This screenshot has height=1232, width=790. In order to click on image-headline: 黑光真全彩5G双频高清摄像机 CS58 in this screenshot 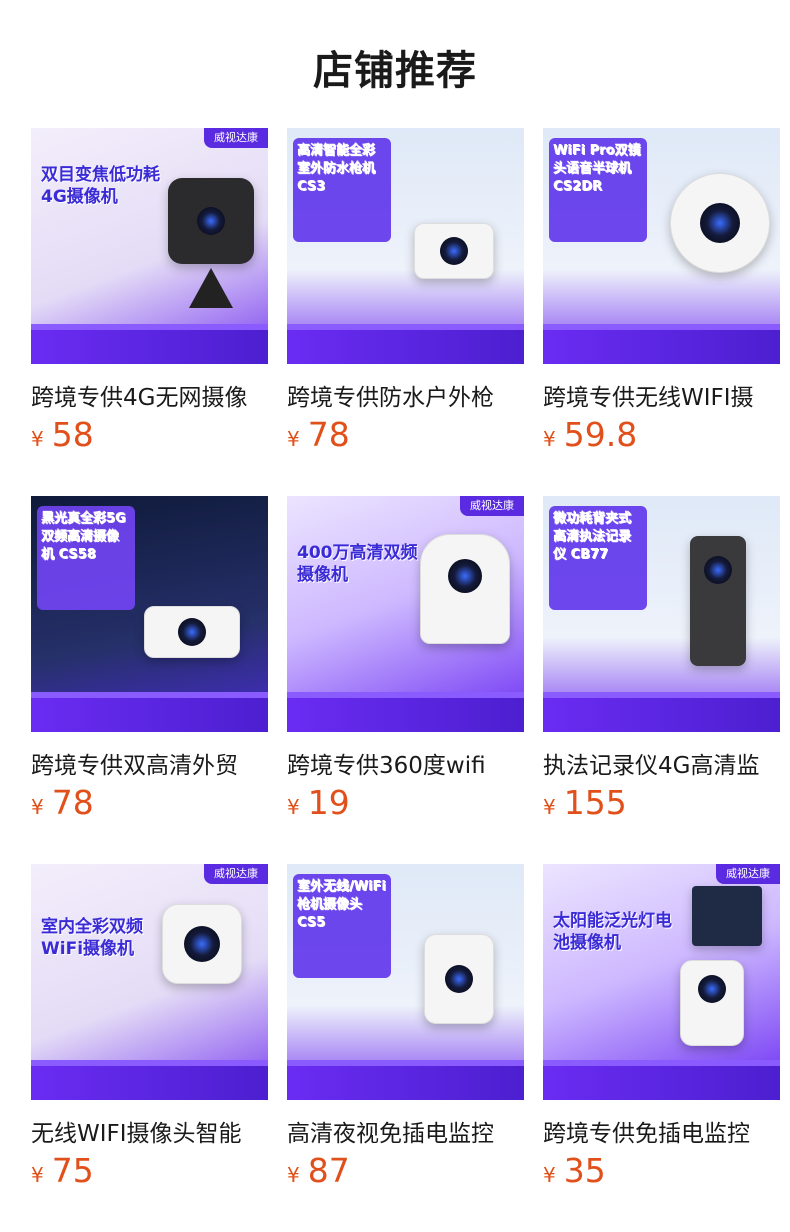, I will do `click(83, 536)`.